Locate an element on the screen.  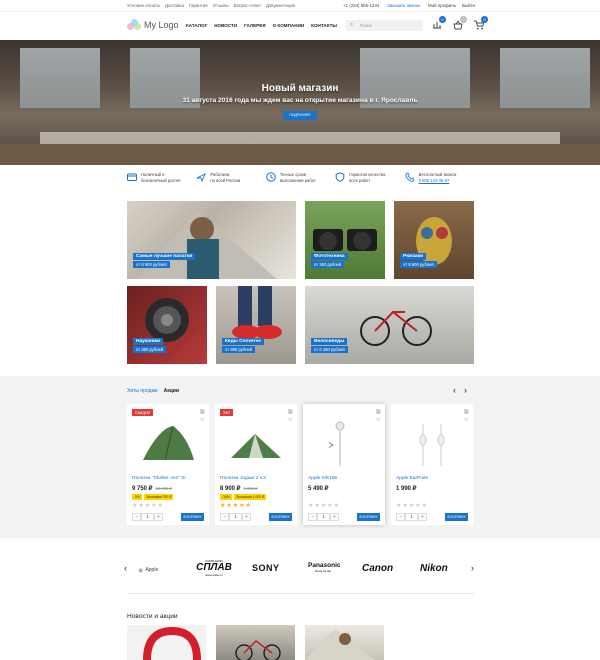
hero-more-button: ПОДРОБНЕЕ is located at coordinates (300, 115).